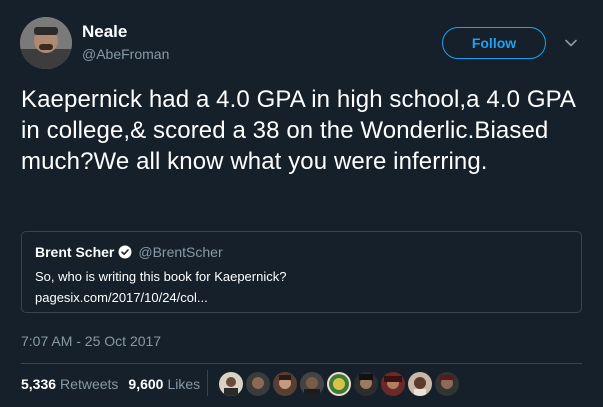  I want to click on retweets-count: 5,336, so click(38, 384).